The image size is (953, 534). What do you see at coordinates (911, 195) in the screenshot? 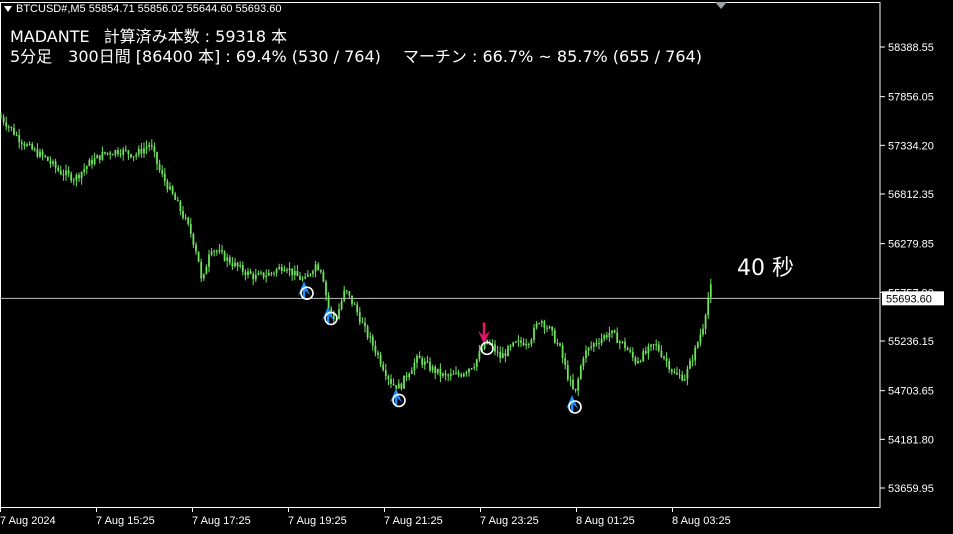
I see `y-tick-label: 56812.35` at bounding box center [911, 195].